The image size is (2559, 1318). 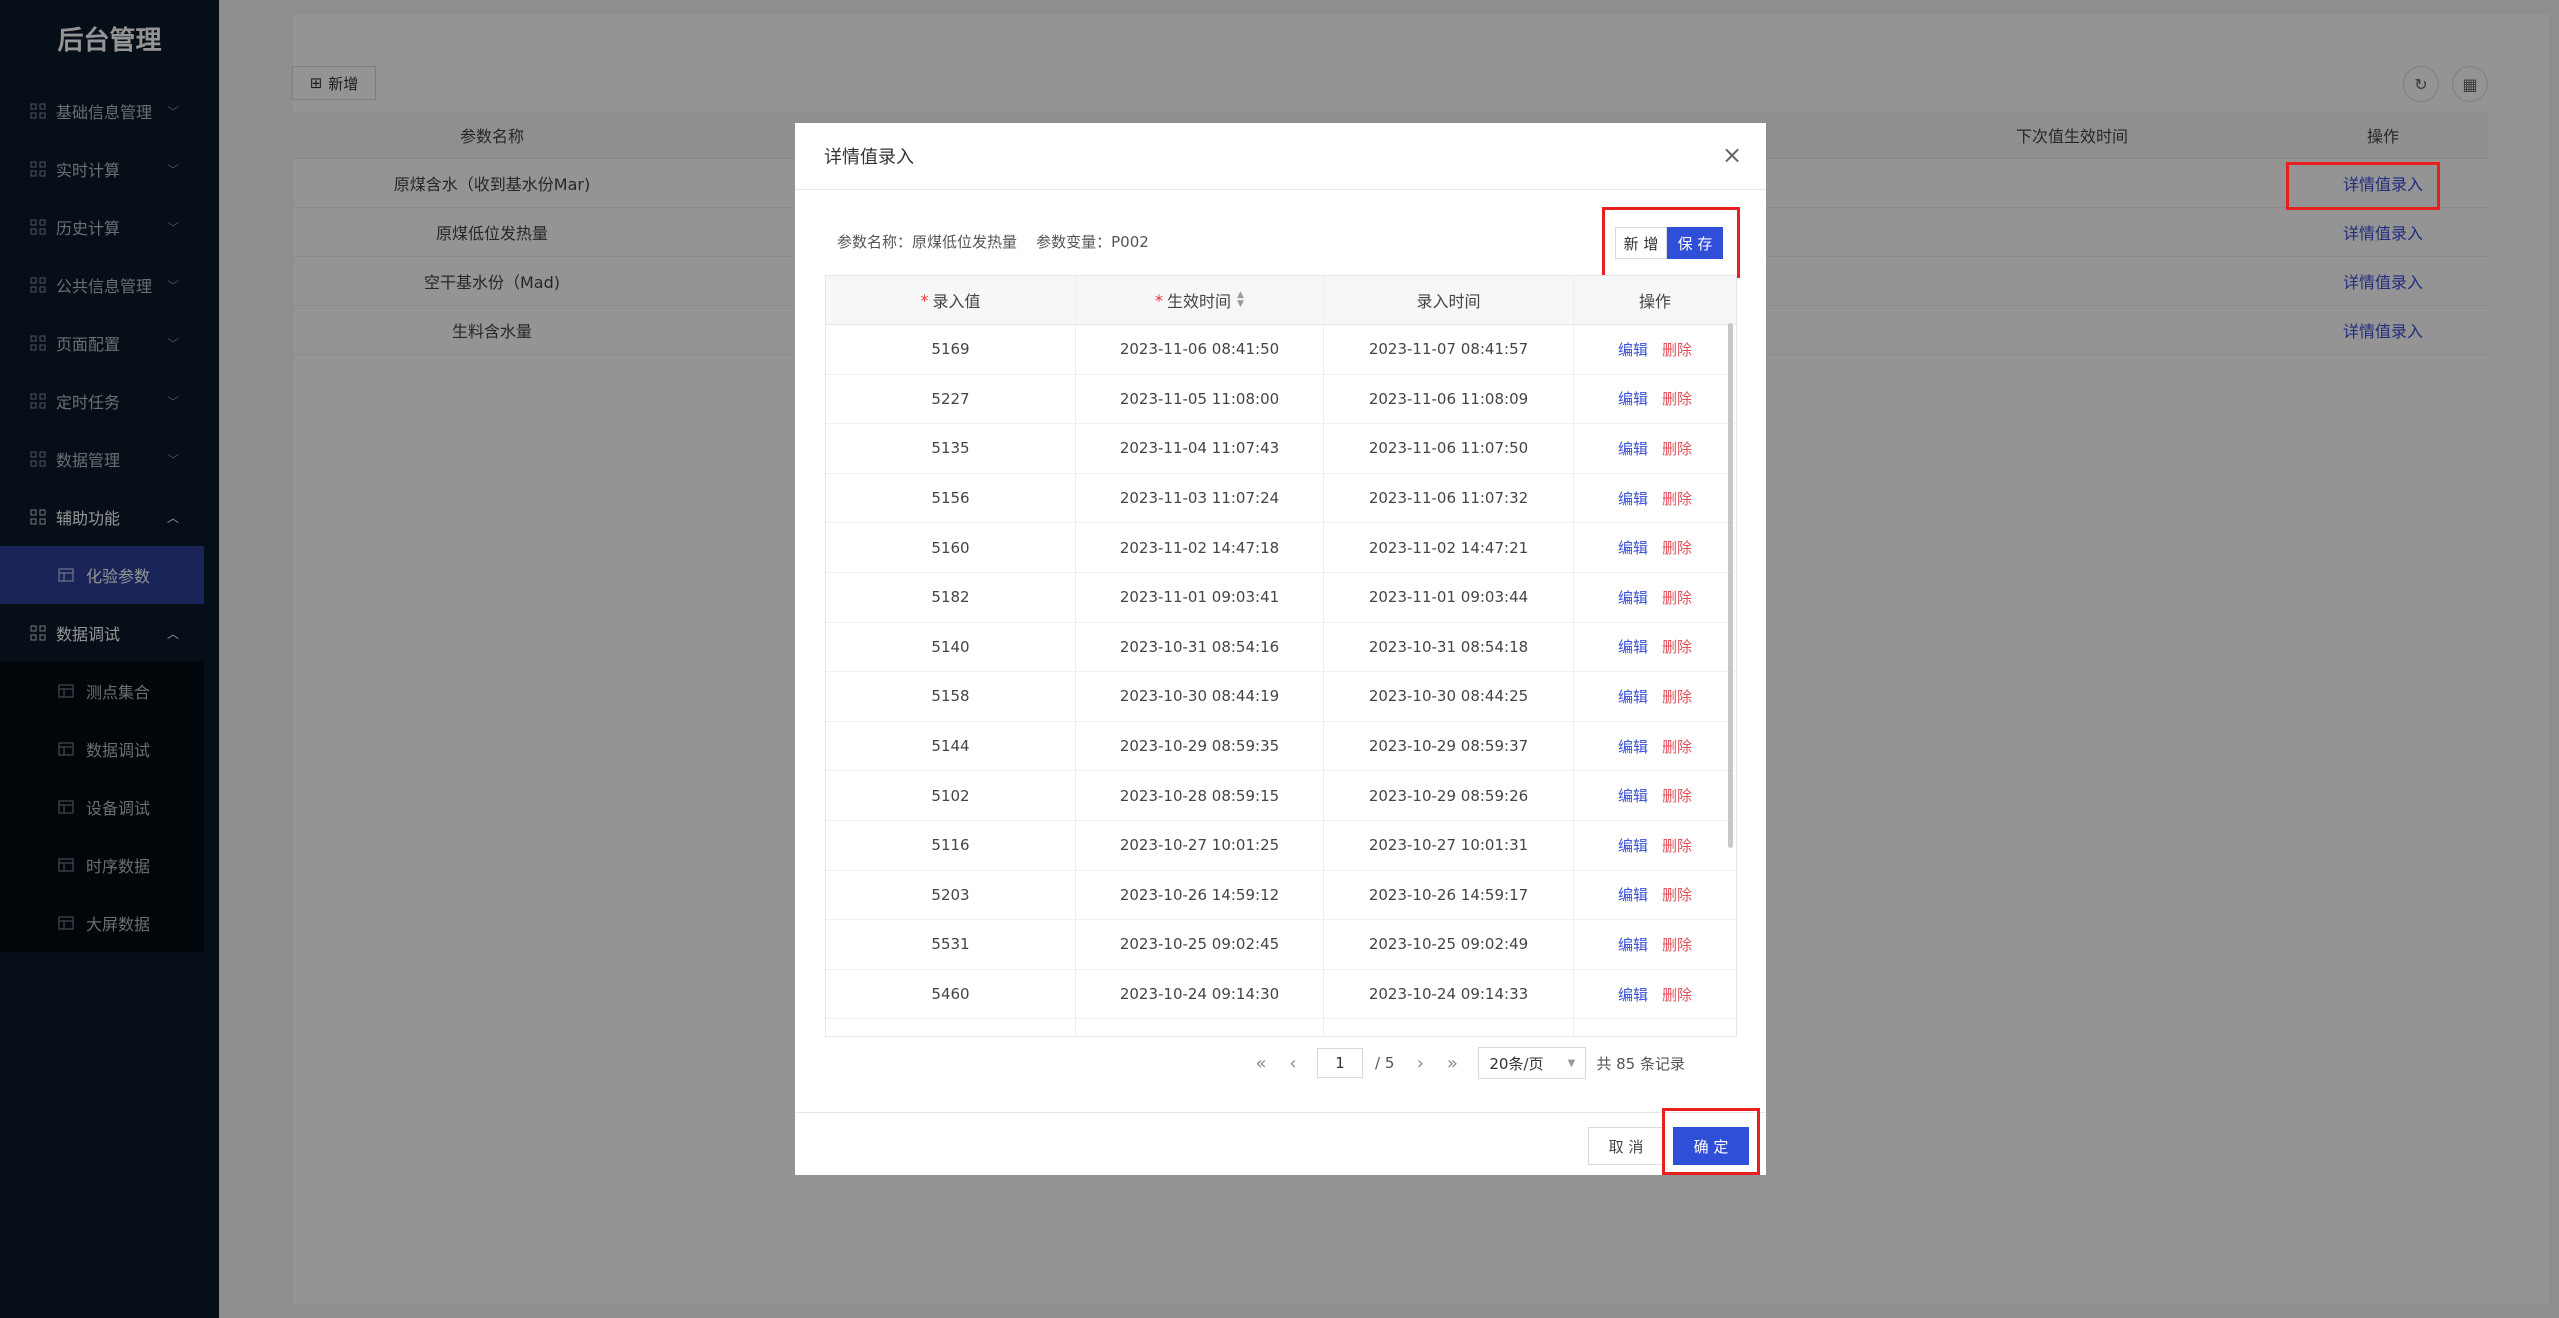 I want to click on entry-time-cell: 2023-10-29 08:59:26, so click(x=1449, y=795).